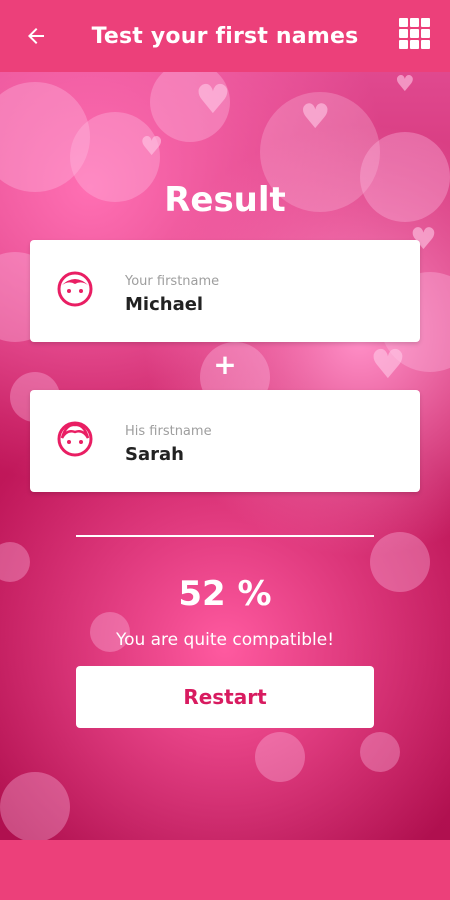 This screenshot has height=900, width=450. What do you see at coordinates (225, 291) in the screenshot?
I see `first-name-card: Your firstname Michael` at bounding box center [225, 291].